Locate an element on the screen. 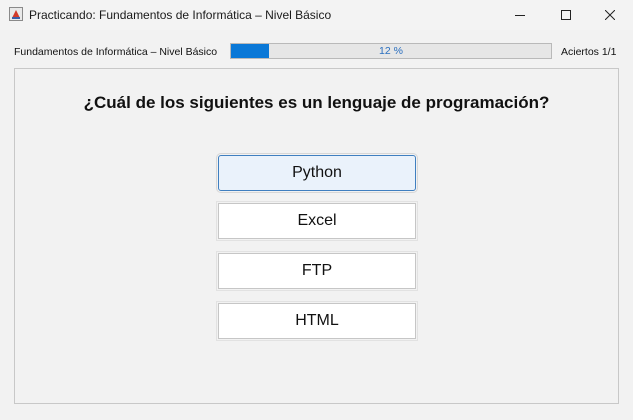  score-label: Aciertos 1/1 is located at coordinates (589, 52).